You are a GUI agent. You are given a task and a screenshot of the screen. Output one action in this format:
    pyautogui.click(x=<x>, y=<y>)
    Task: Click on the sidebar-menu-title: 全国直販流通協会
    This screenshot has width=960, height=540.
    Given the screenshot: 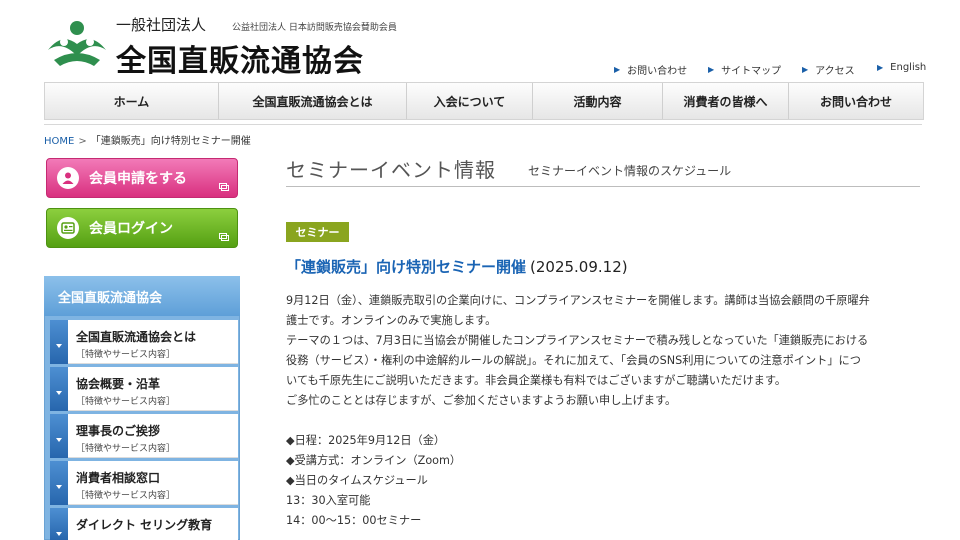 What is the action you would take?
    pyautogui.click(x=142, y=296)
    